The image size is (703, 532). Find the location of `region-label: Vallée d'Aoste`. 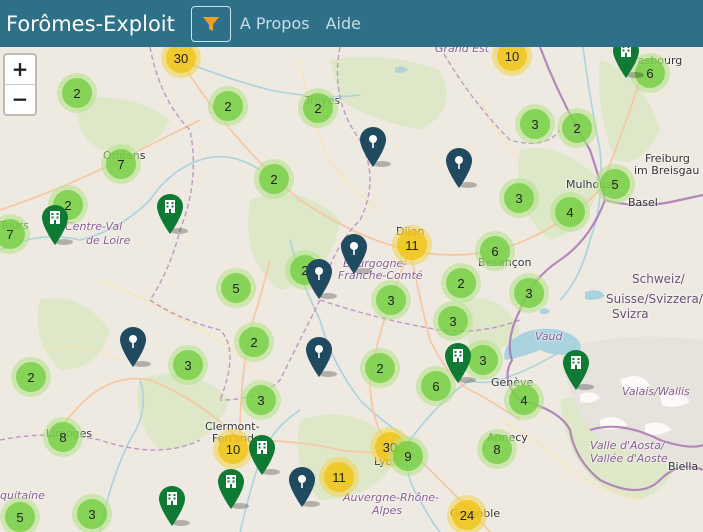

region-label: Vallée d'Aoste is located at coordinates (629, 458).